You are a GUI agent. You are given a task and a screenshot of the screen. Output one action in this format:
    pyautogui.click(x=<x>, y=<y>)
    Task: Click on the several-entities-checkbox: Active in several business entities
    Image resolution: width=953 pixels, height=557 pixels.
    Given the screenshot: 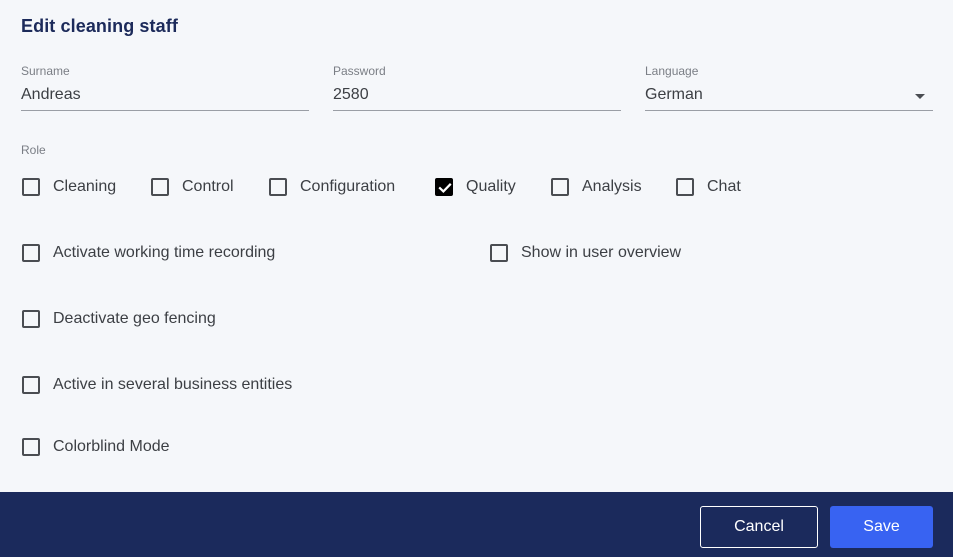 What is the action you would take?
    pyautogui.click(x=157, y=385)
    